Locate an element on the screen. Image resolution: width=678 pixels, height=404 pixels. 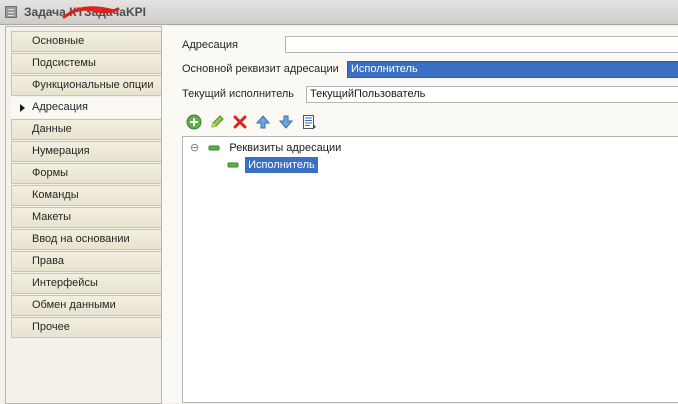
nav-item-label: Нумерация is located at coordinates (61, 151).